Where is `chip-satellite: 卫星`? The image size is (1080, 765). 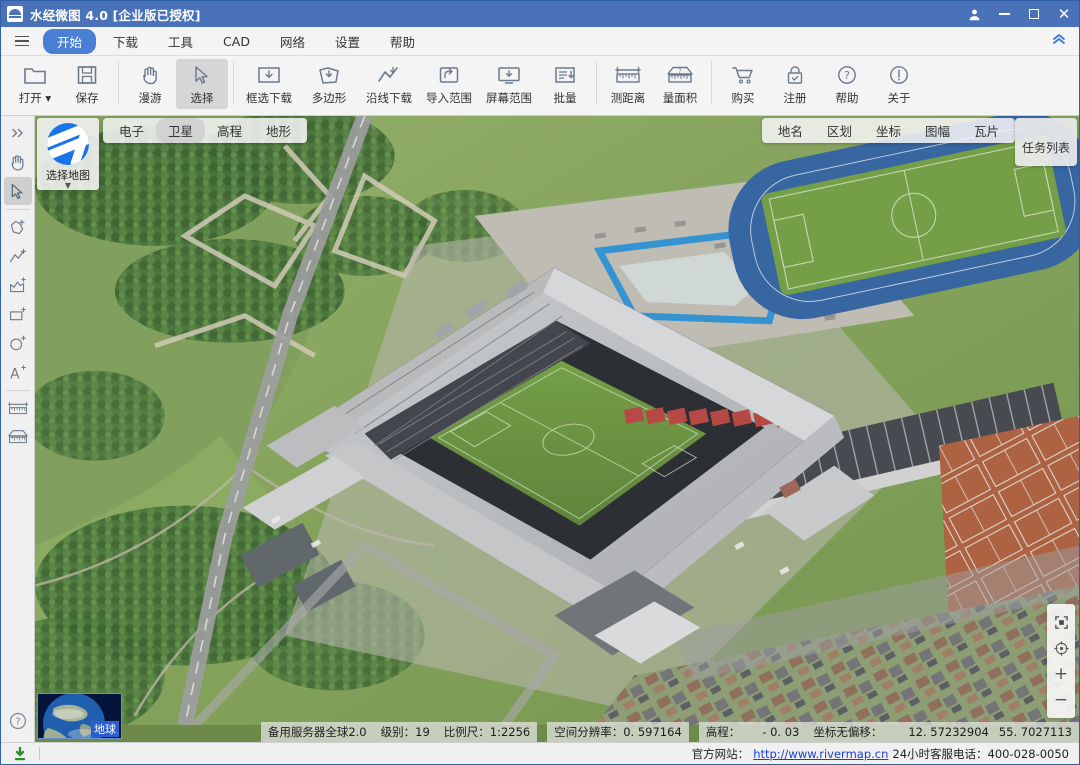 chip-satellite: 卫星 is located at coordinates (181, 130).